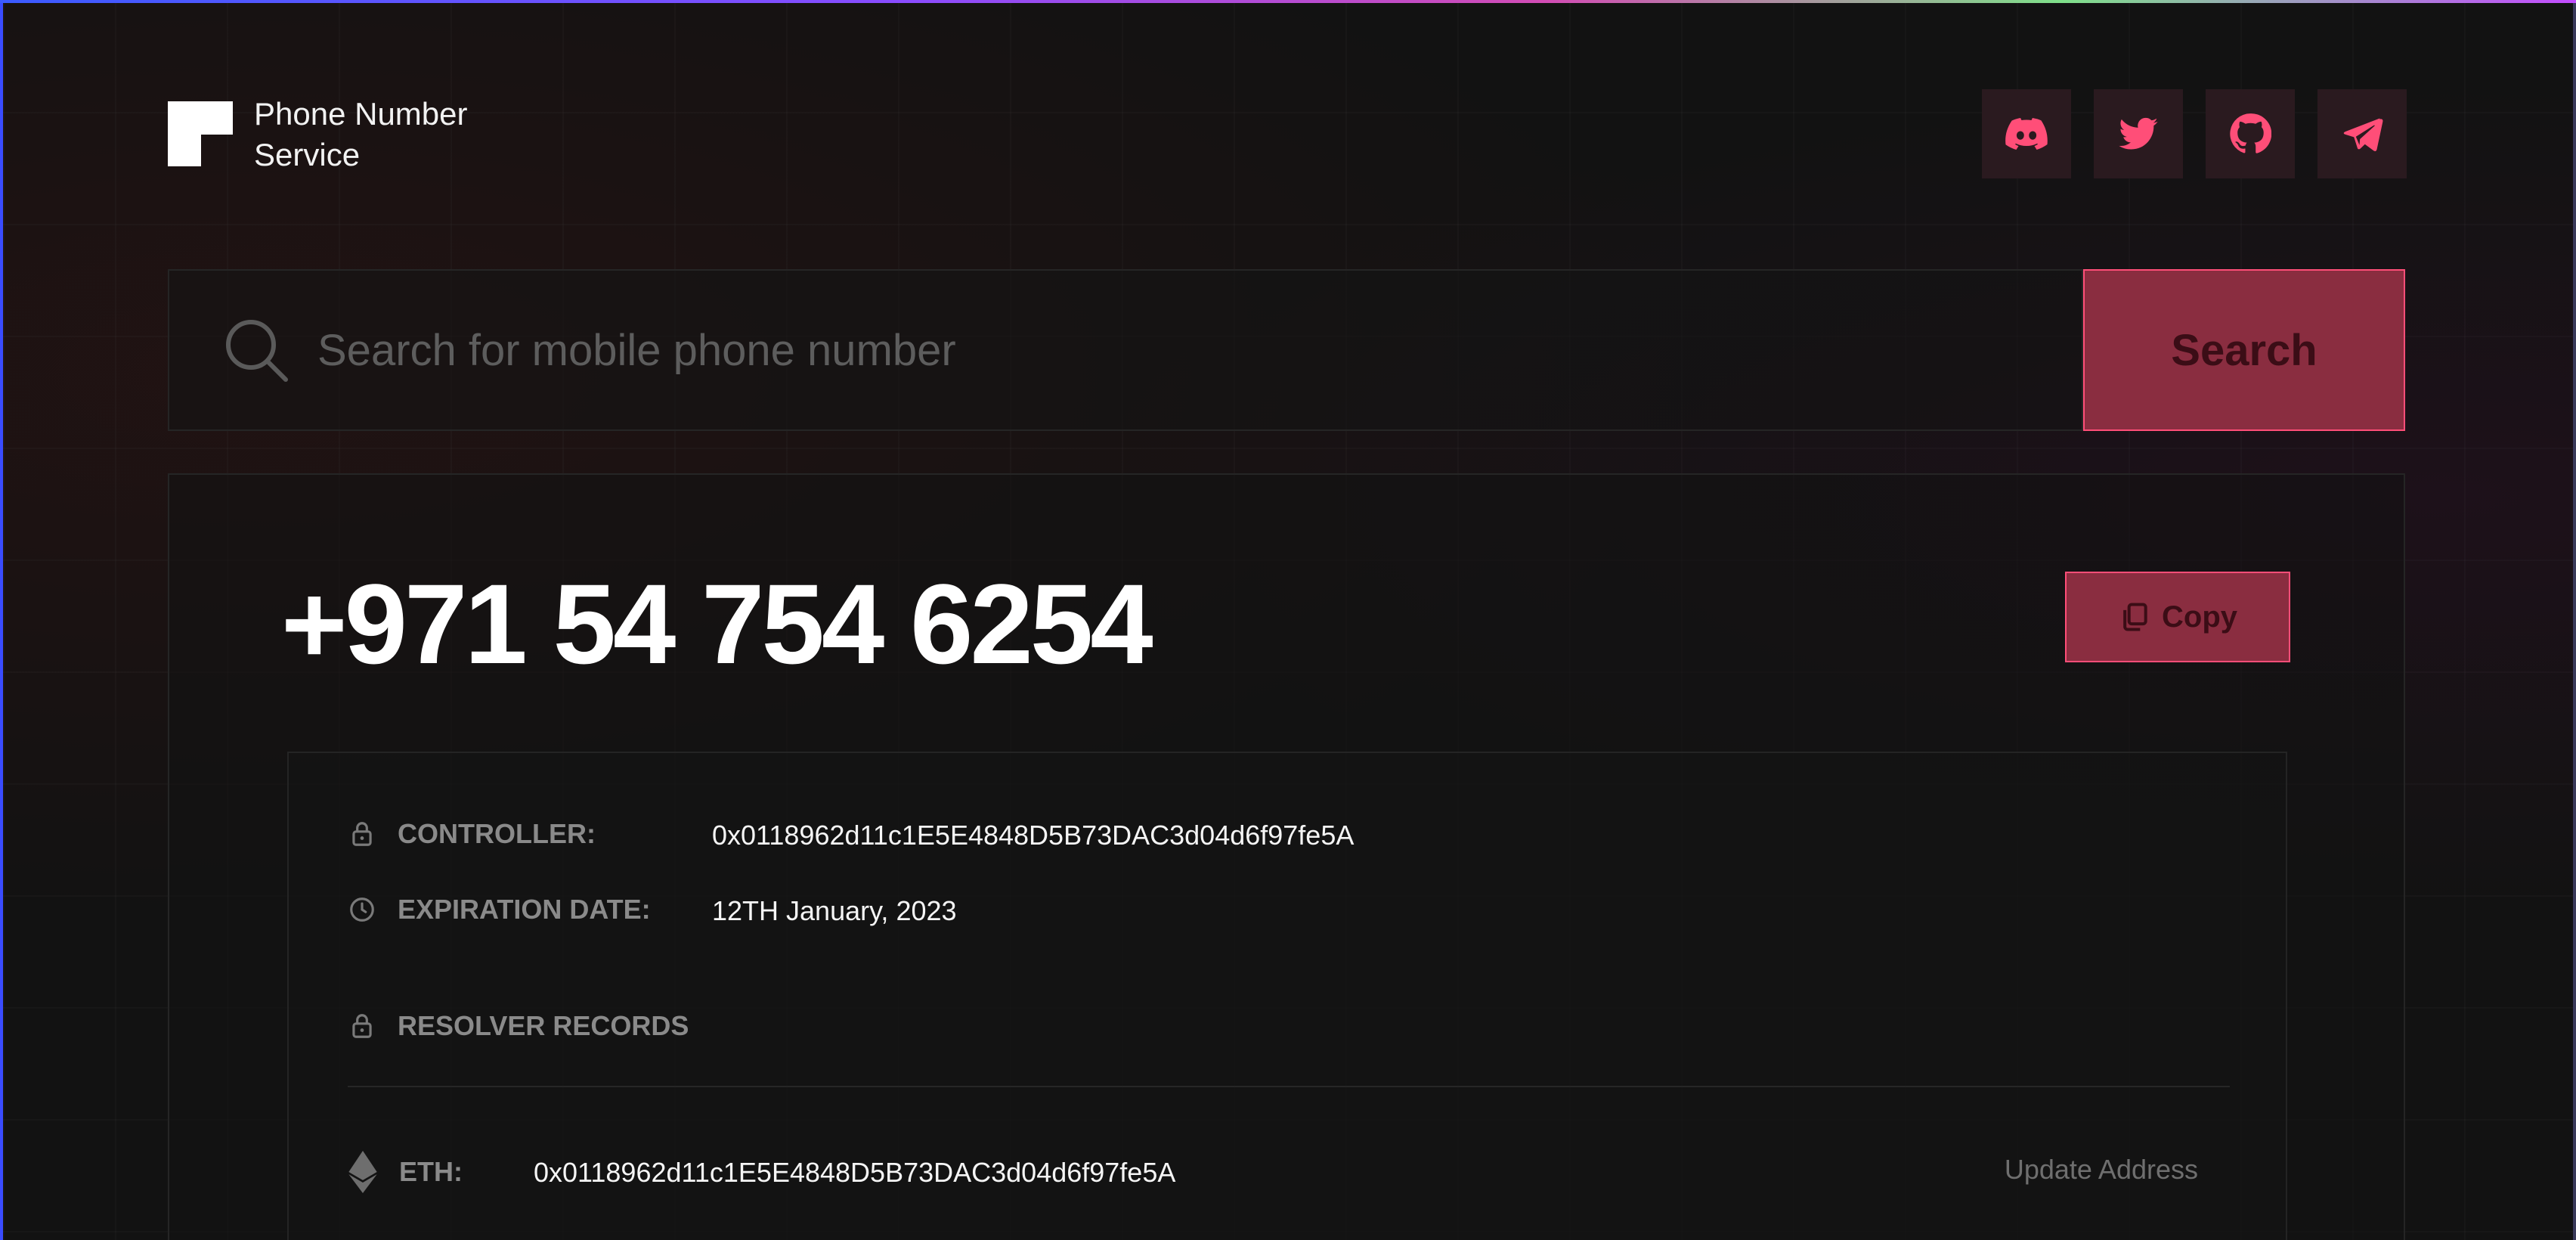 This screenshot has width=2576, height=1240. Describe the element at coordinates (362, 909) in the screenshot. I see `clock-icon` at that location.